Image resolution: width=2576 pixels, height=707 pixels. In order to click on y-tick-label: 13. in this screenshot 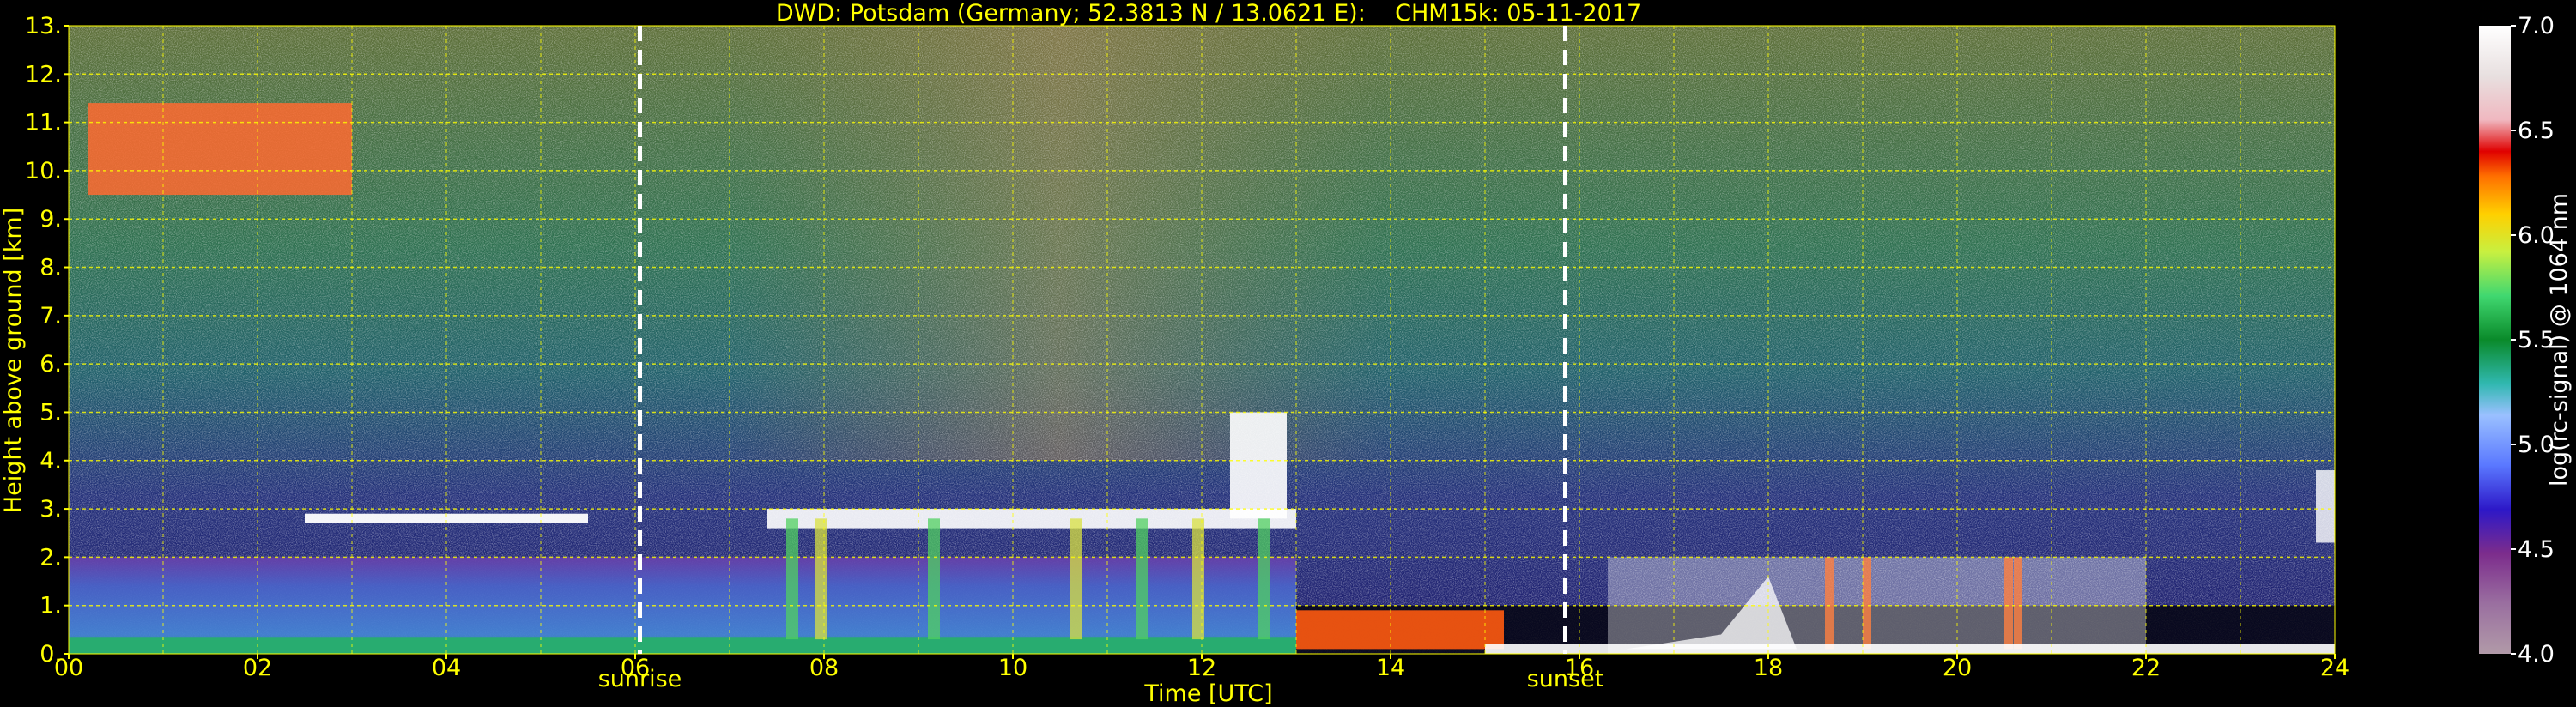, I will do `click(43, 26)`.